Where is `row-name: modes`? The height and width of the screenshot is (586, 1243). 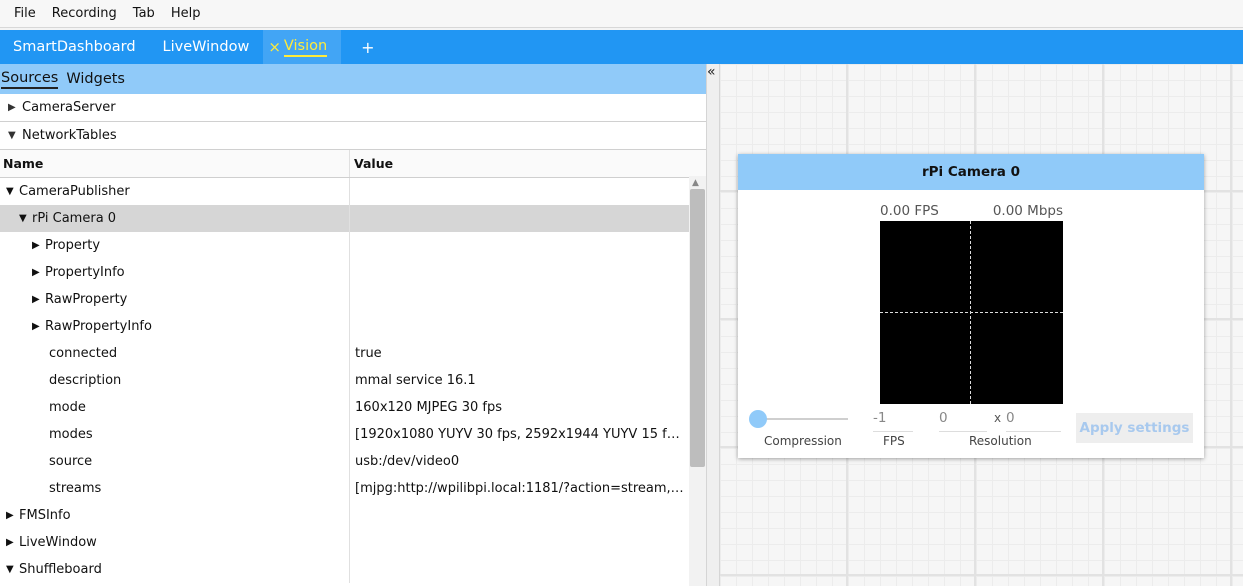 row-name: modes is located at coordinates (71, 434).